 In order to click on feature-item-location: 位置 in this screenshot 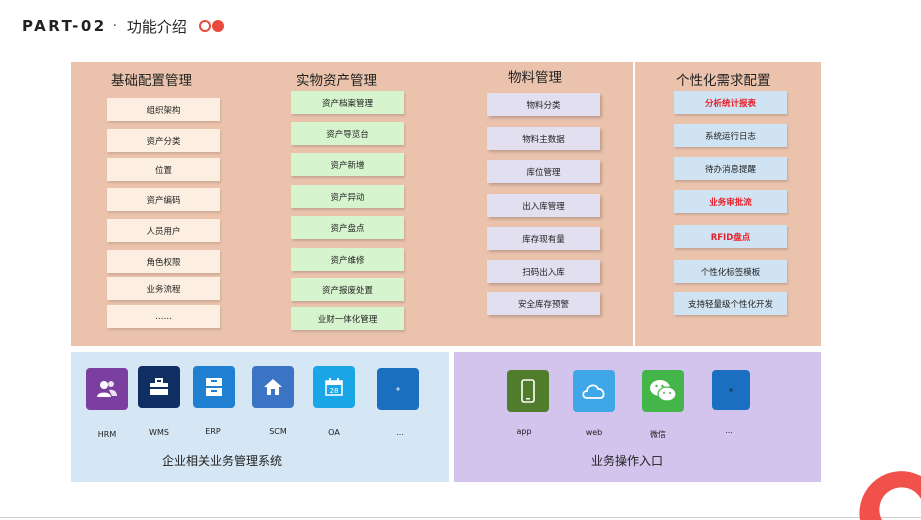, I will do `click(163, 169)`.